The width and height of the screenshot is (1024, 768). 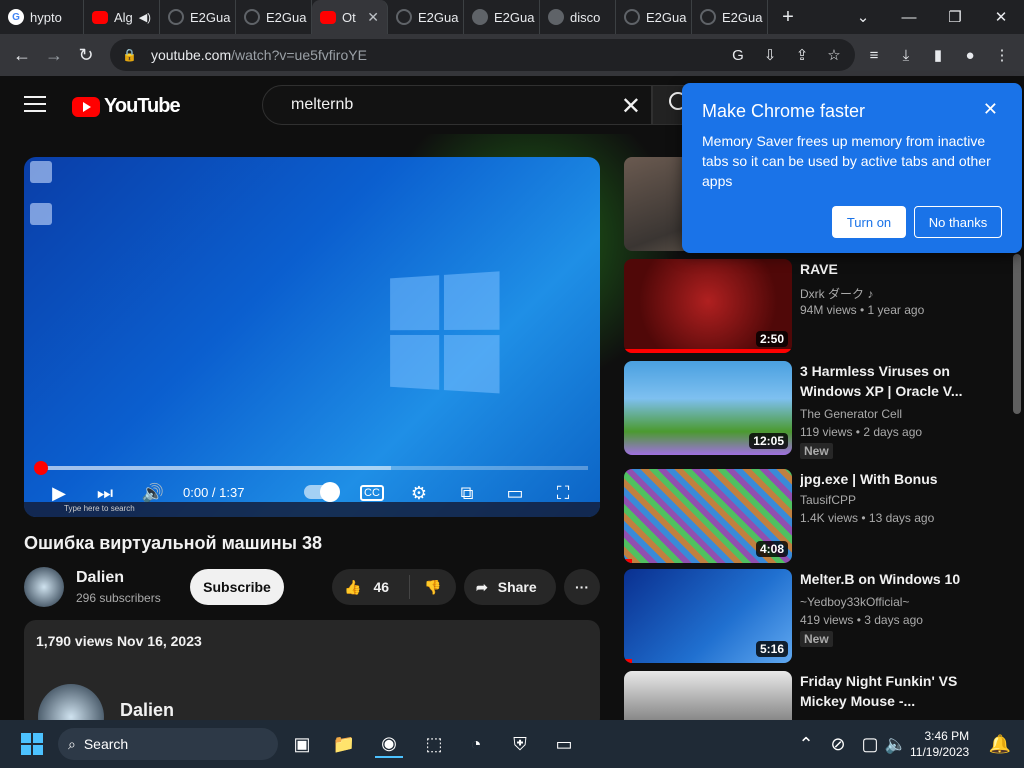 I want to click on restore-button: ❐, so click(x=955, y=17).